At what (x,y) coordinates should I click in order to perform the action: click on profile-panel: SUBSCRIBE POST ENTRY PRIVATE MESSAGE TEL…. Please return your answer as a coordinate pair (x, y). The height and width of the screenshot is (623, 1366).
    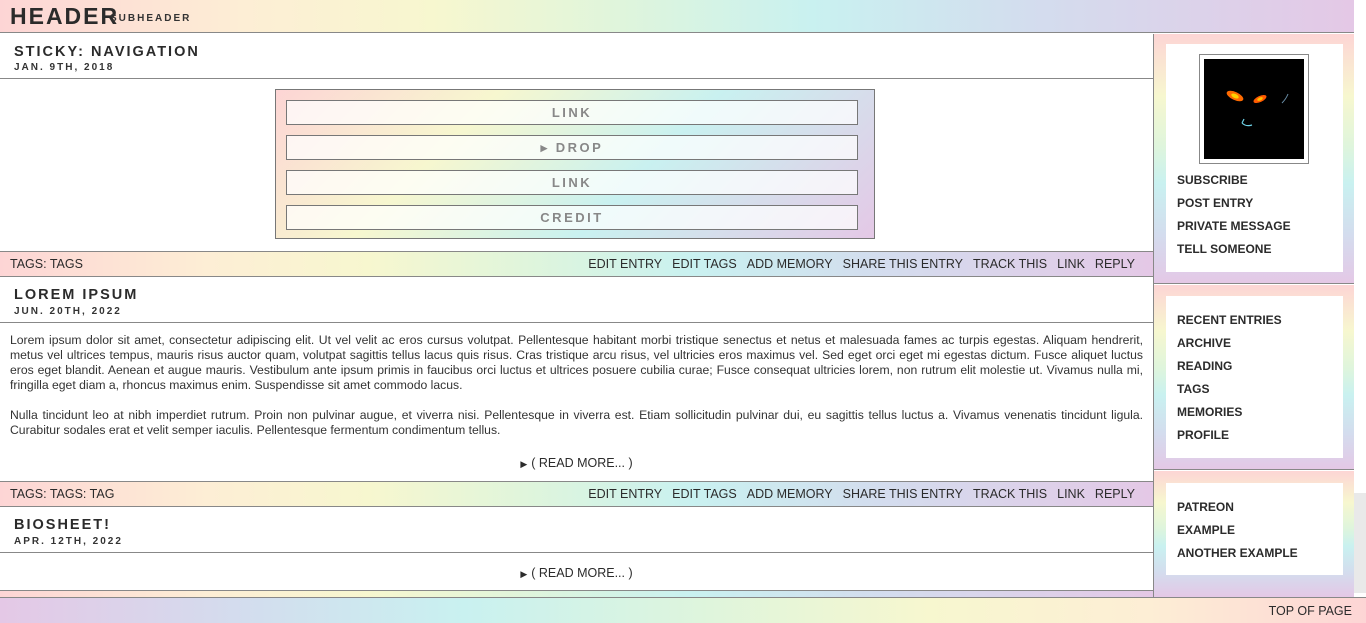
    Looking at the image, I should click on (1254, 159).